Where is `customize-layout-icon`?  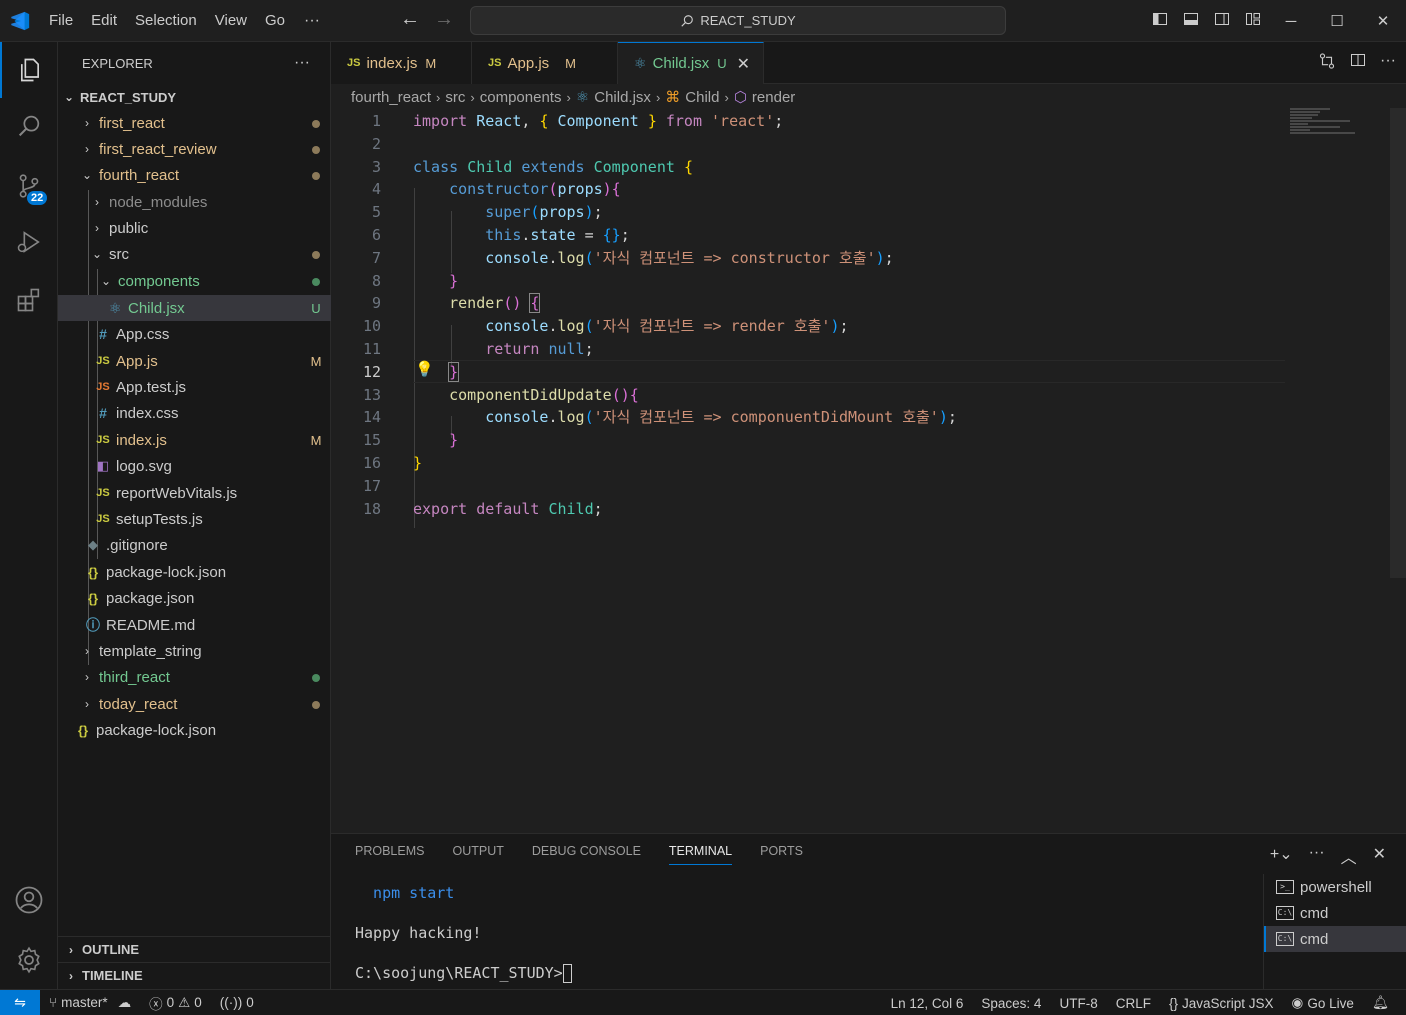 customize-layout-icon is located at coordinates (1252, 21).